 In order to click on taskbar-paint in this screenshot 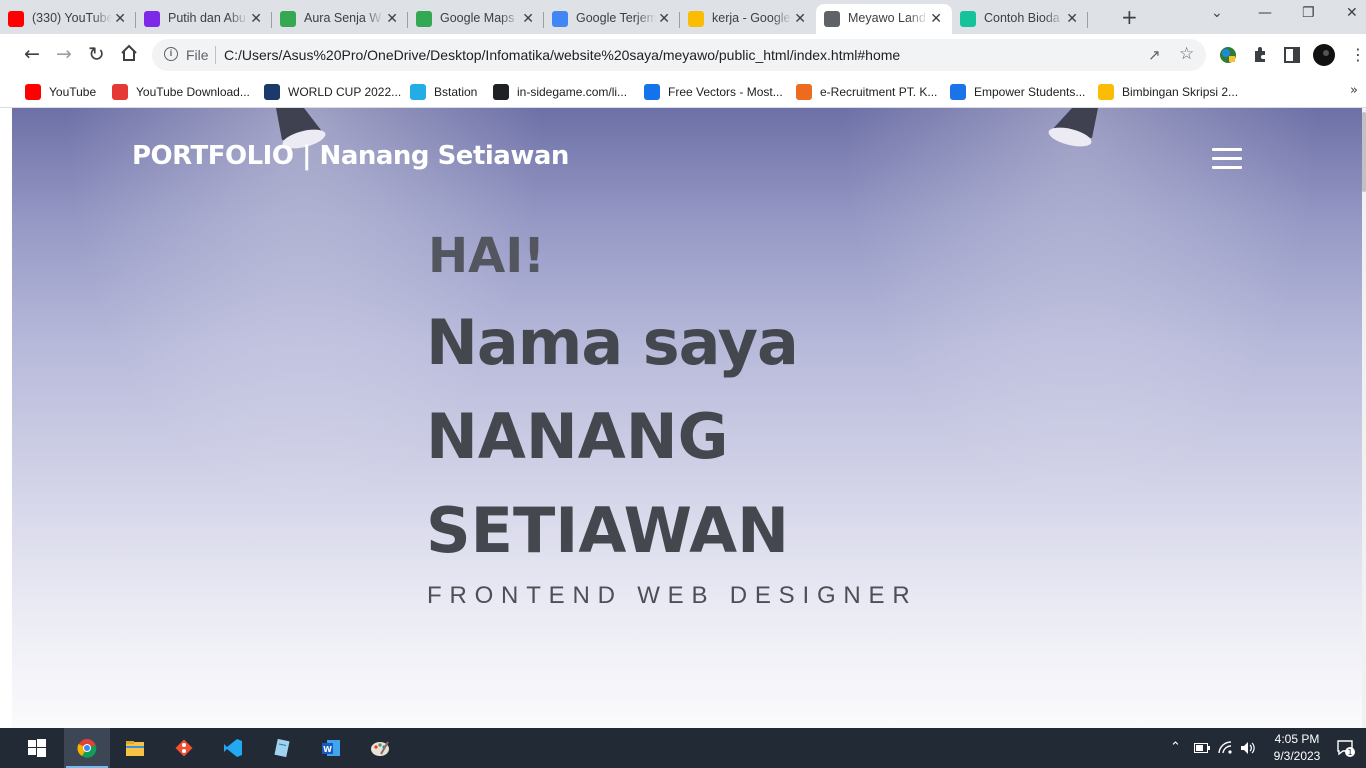, I will do `click(380, 748)`.